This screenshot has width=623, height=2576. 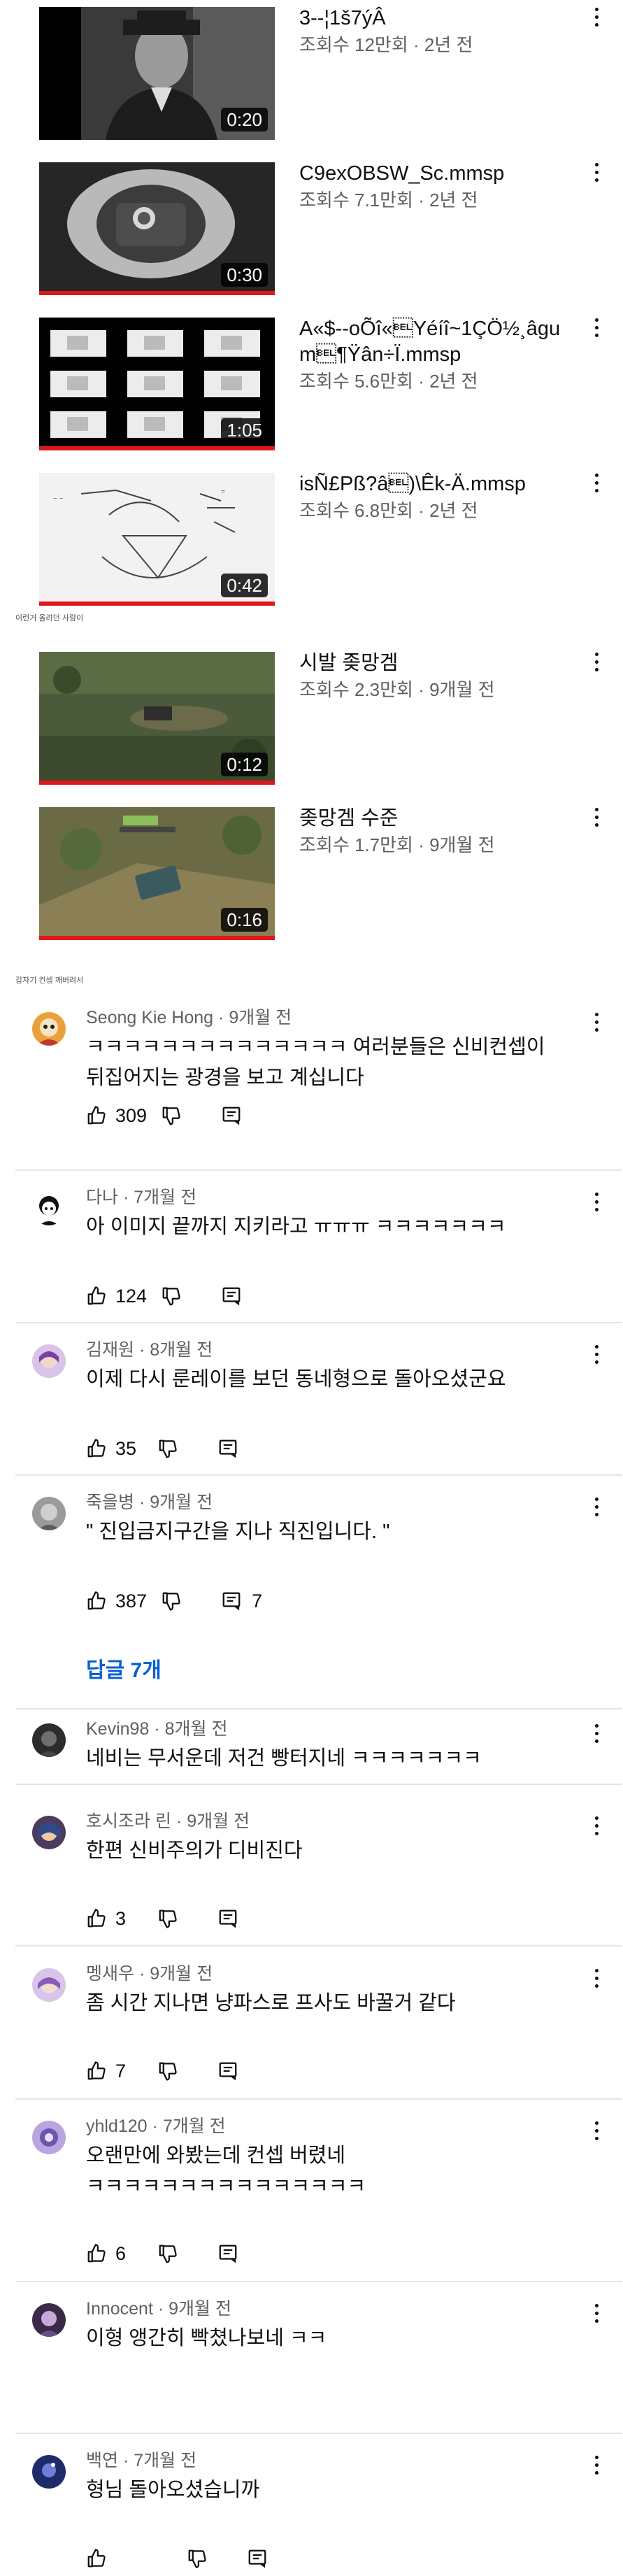 I want to click on video-thumbnail: 0:20, so click(x=157, y=73).